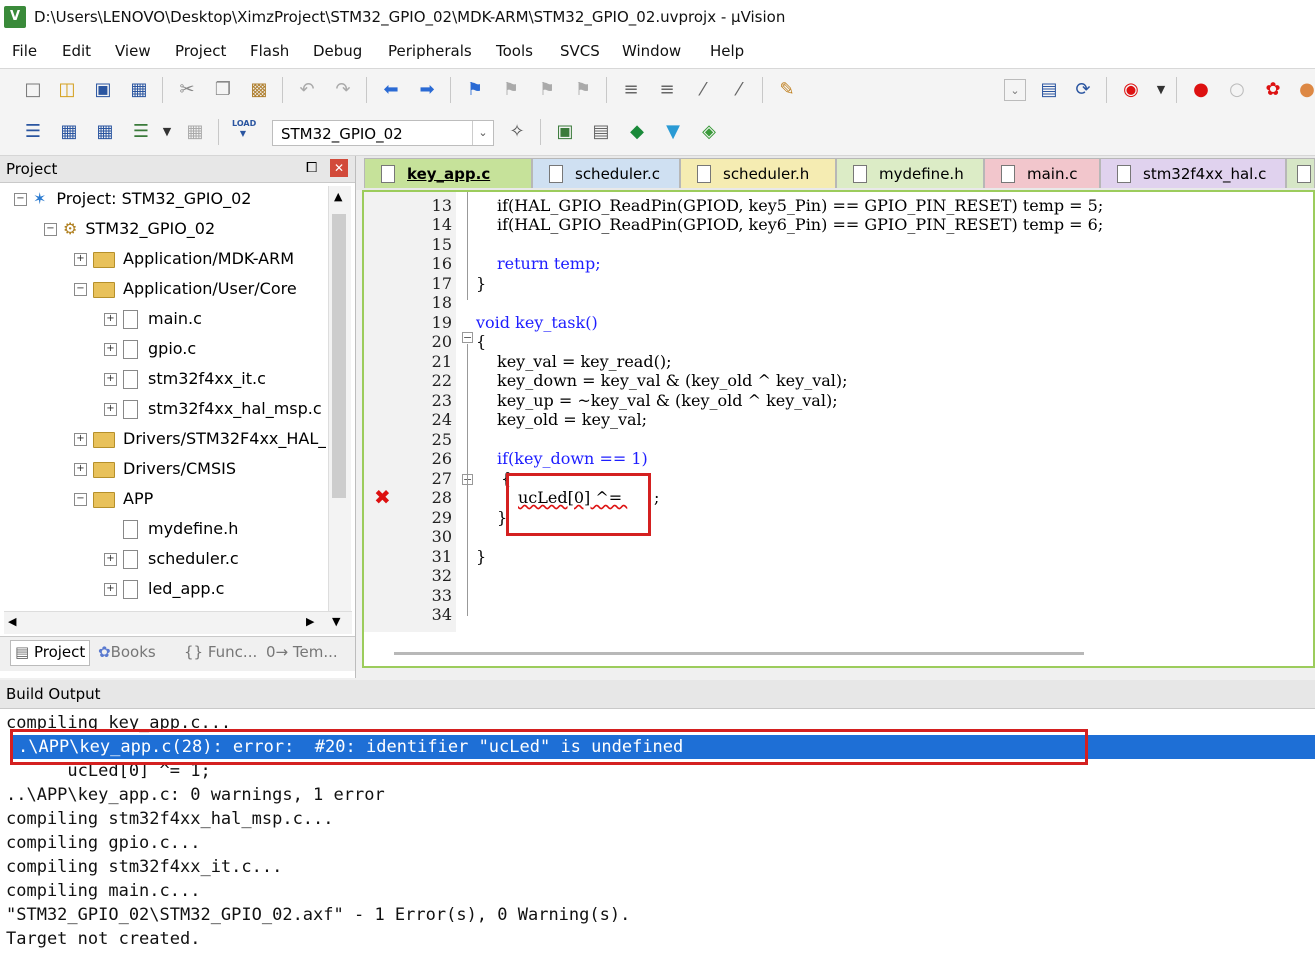  I want to click on save-all-icon: ▦, so click(139, 90).